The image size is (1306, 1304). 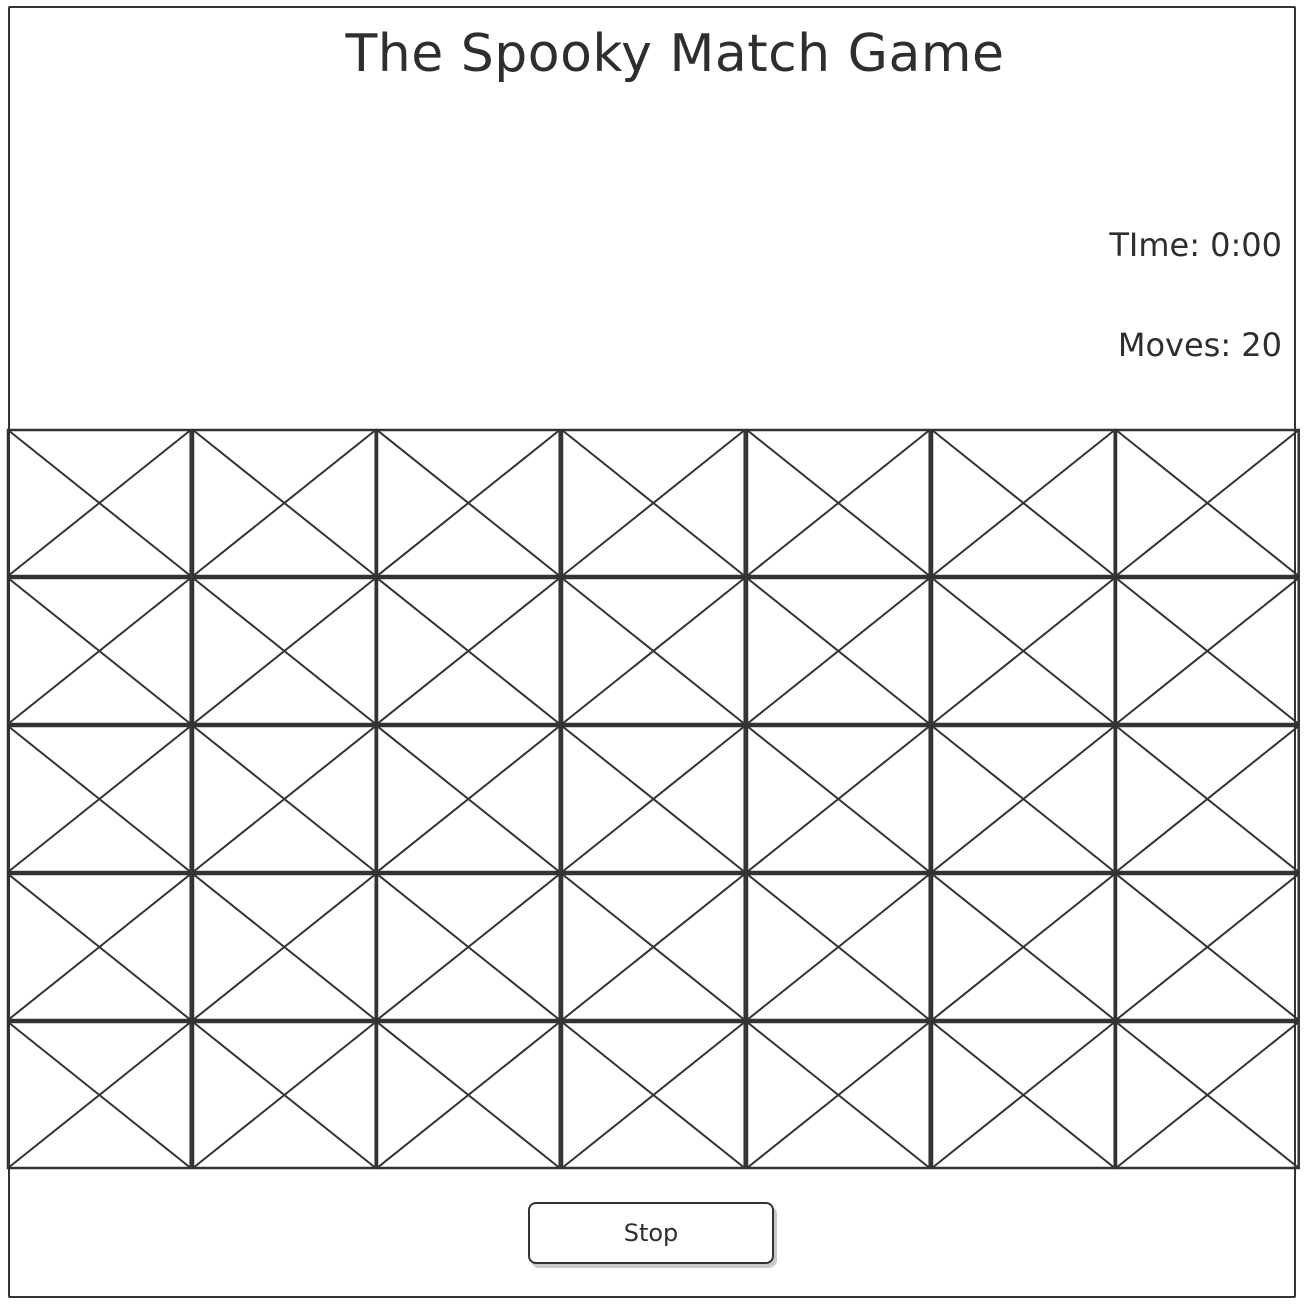 I want to click on card-r5-c1, so click(x=99, y=1095).